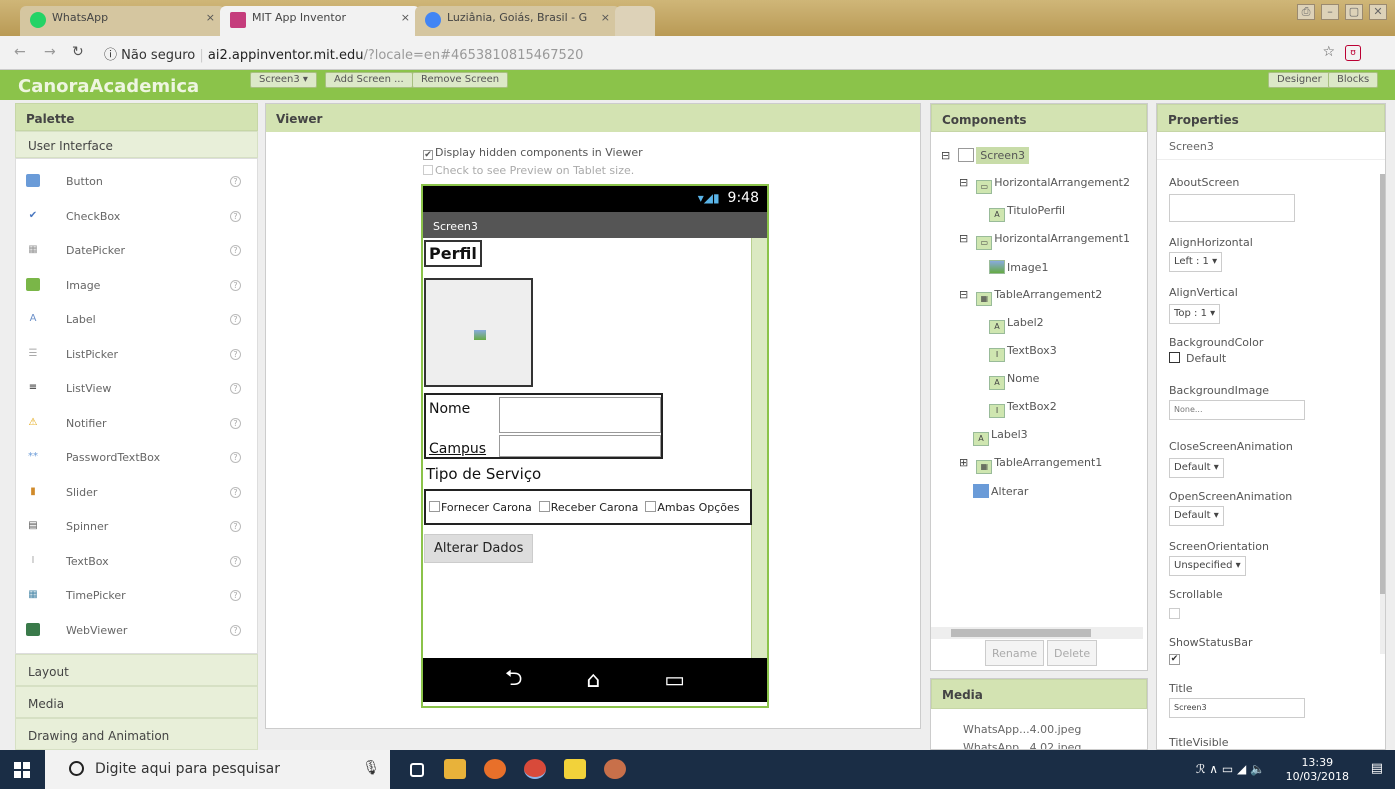 Image resolution: width=1395 pixels, height=789 pixels. What do you see at coordinates (1207, 566) in the screenshot?
I see `screen-orientation-select: Unspecified ▾` at bounding box center [1207, 566].